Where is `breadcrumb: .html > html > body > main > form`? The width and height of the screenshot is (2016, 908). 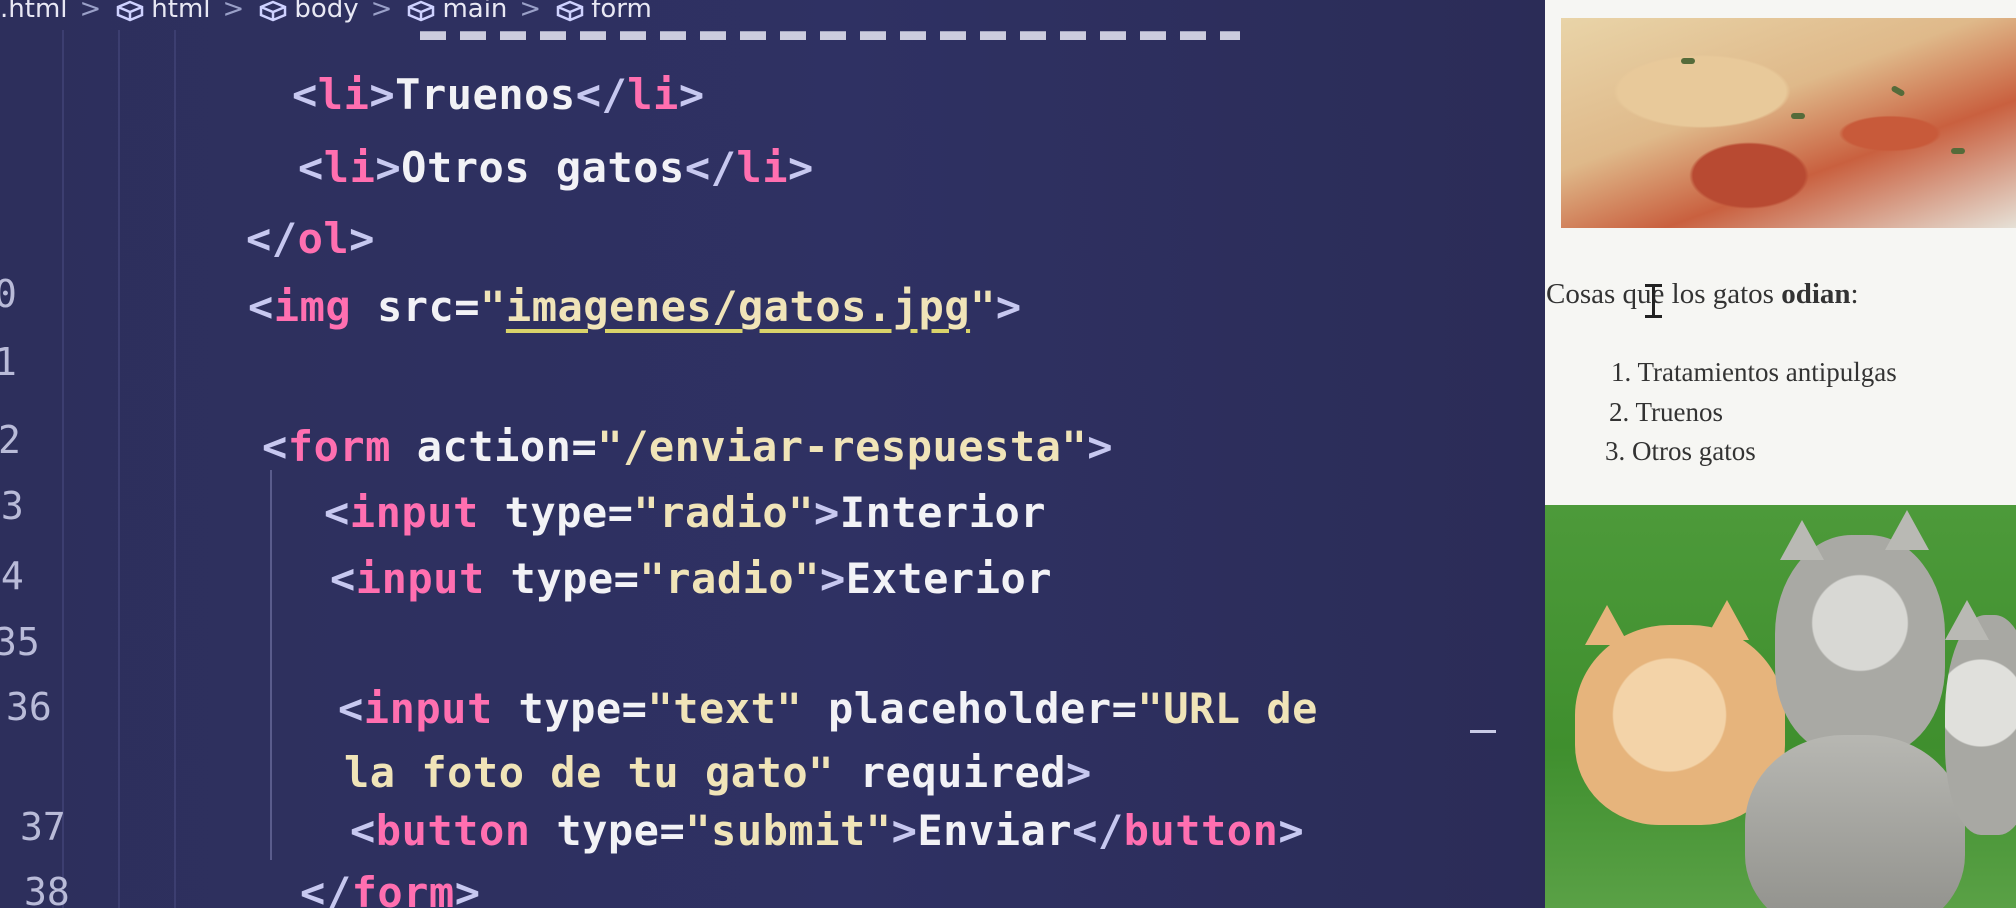 breadcrumb: .html > html > body > main > form is located at coordinates (772, 12).